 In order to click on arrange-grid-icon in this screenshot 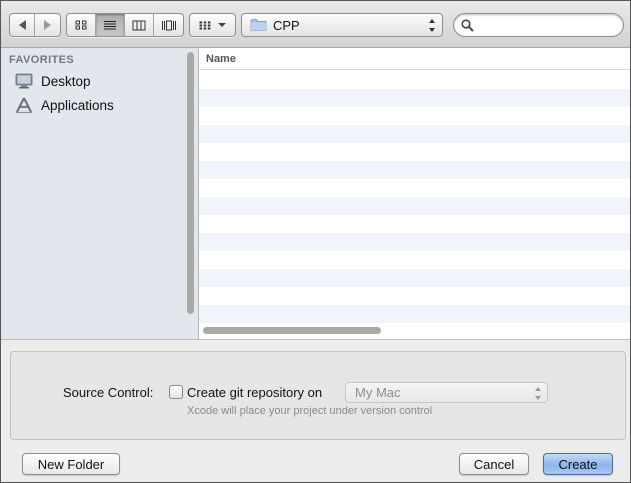, I will do `click(205, 25)`.